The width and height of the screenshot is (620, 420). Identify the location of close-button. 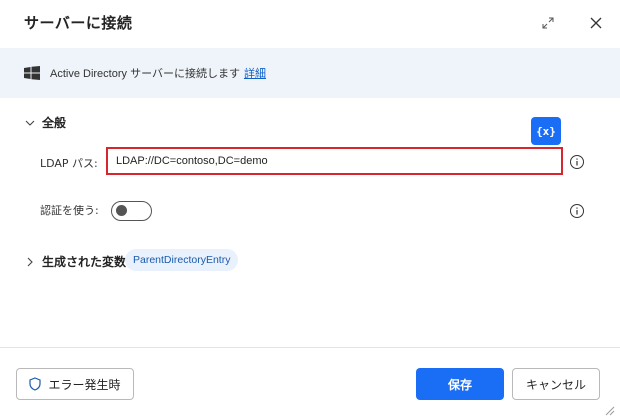
(596, 23).